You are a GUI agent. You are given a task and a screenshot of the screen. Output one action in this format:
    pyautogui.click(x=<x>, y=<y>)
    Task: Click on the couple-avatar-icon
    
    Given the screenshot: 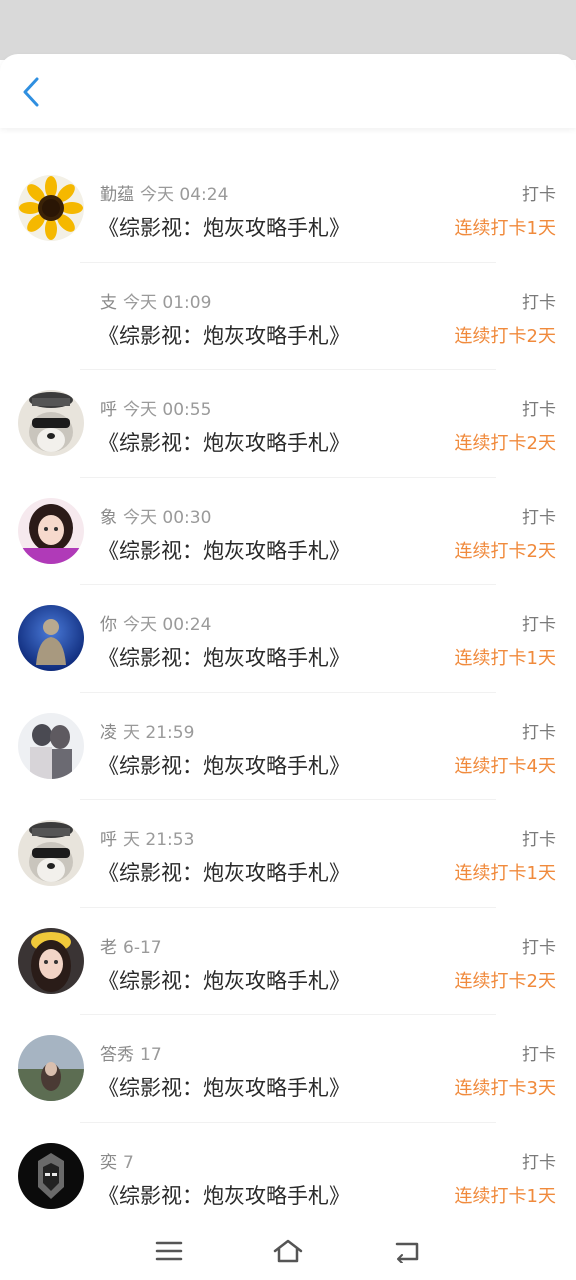 What is the action you would take?
    pyautogui.click(x=51, y=745)
    